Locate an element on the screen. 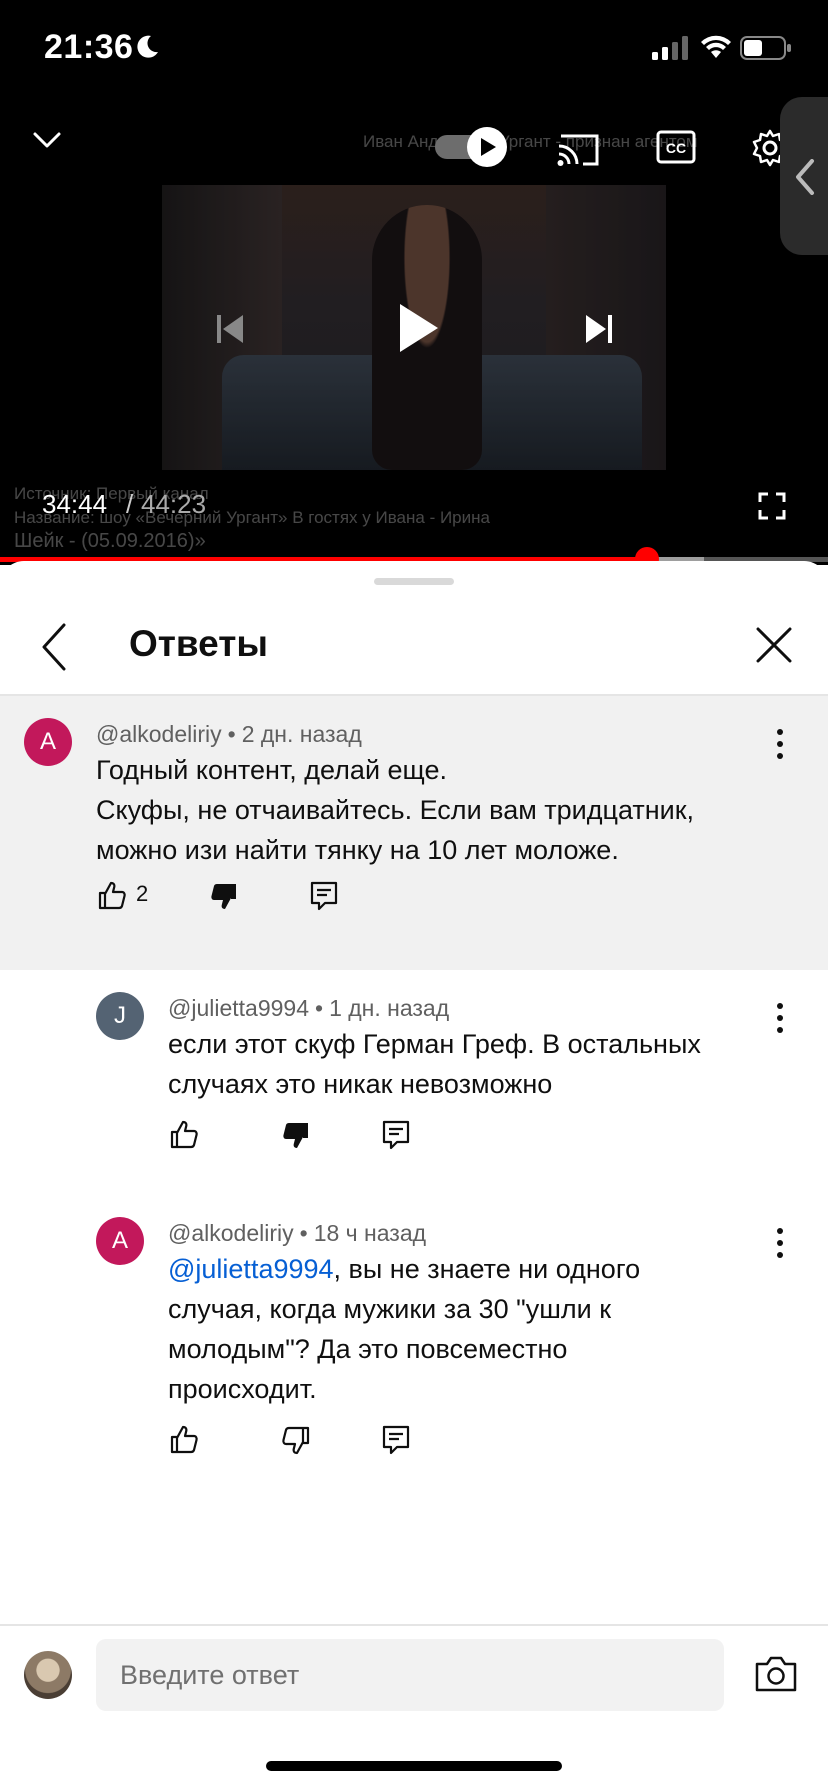 The width and height of the screenshot is (828, 1792). current-time: 34:44 is located at coordinates (75, 504).